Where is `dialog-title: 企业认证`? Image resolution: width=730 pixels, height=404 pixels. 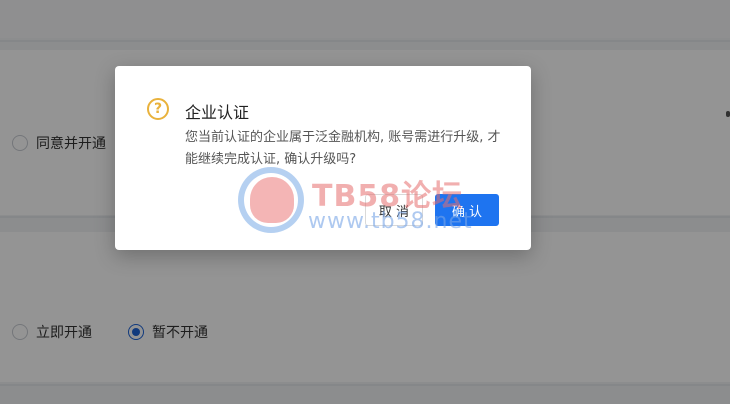
dialog-title: 企业认证 is located at coordinates (217, 112).